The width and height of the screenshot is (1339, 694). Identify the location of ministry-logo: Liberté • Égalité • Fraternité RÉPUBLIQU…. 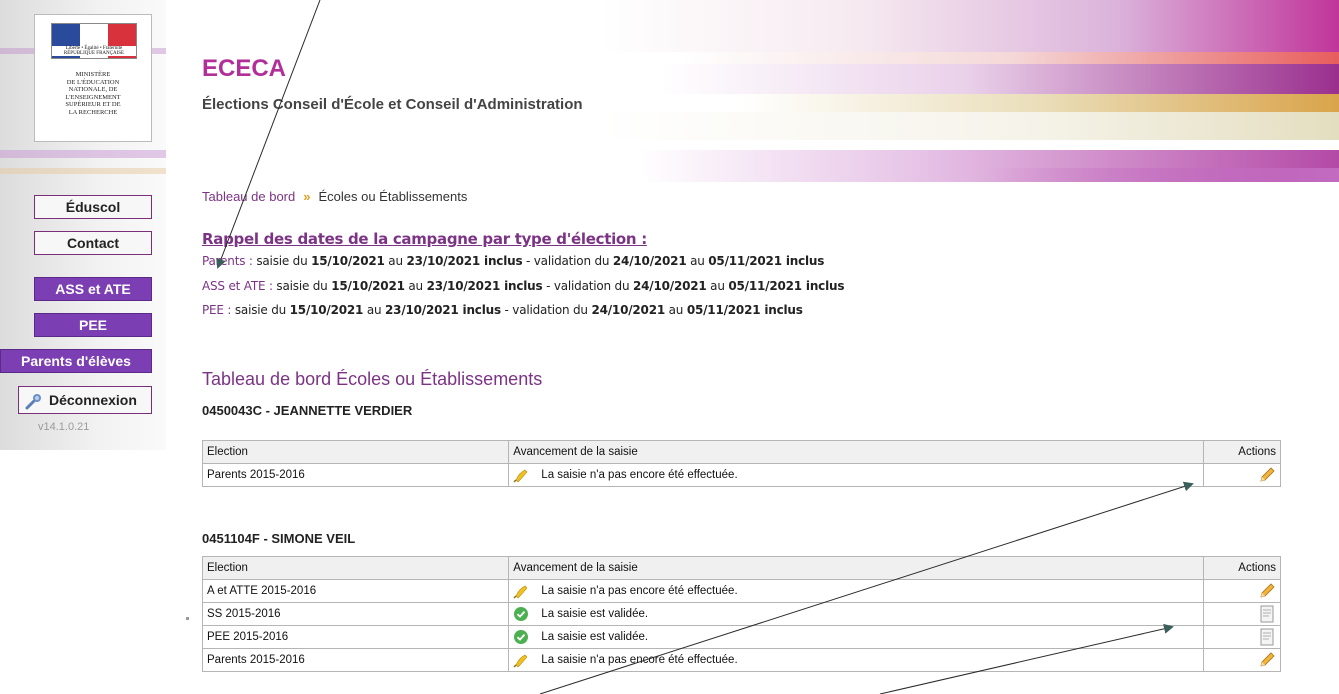
(93, 78).